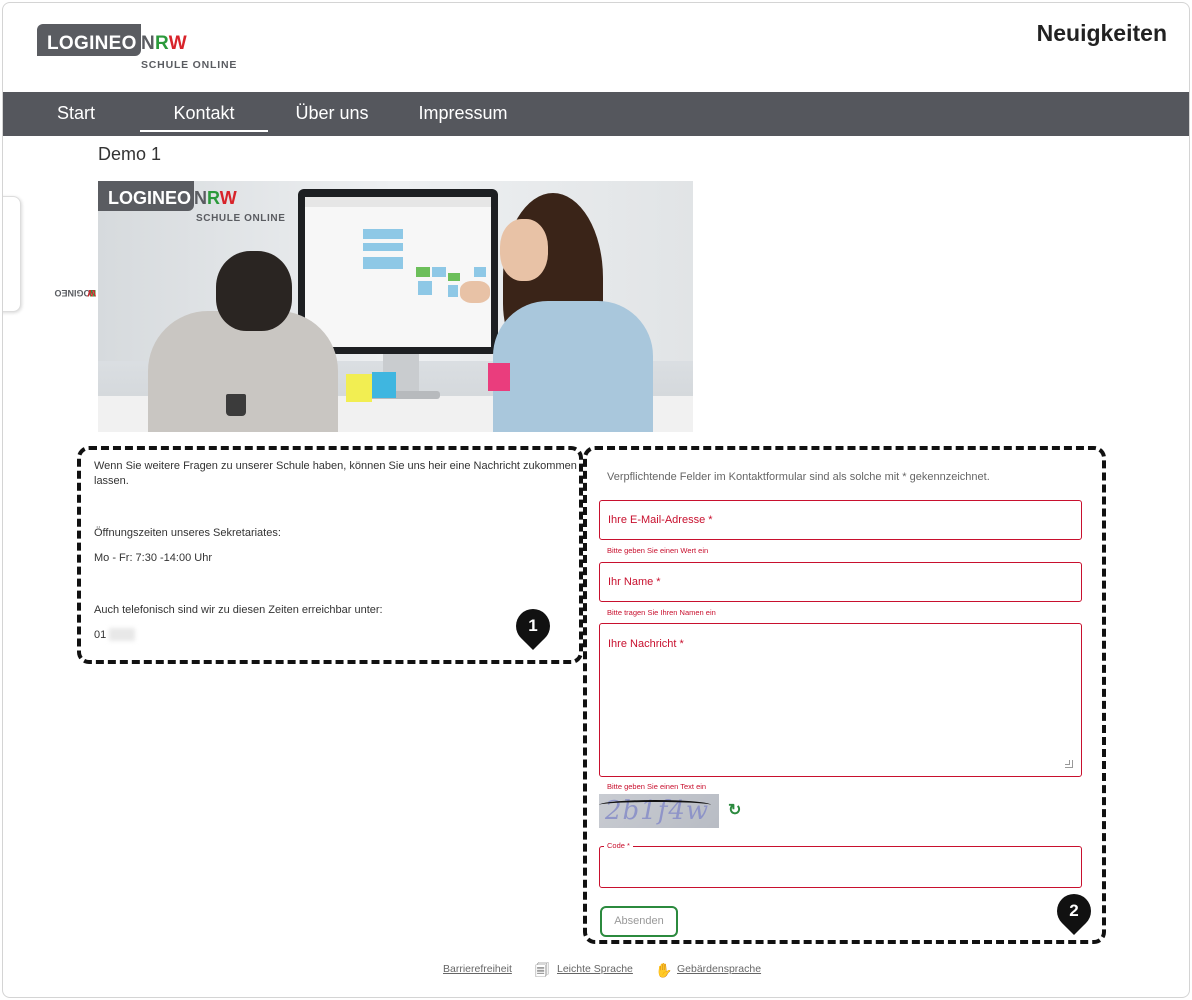  Describe the element at coordinates (840, 867) in the screenshot. I see `captcha-code-field` at that location.